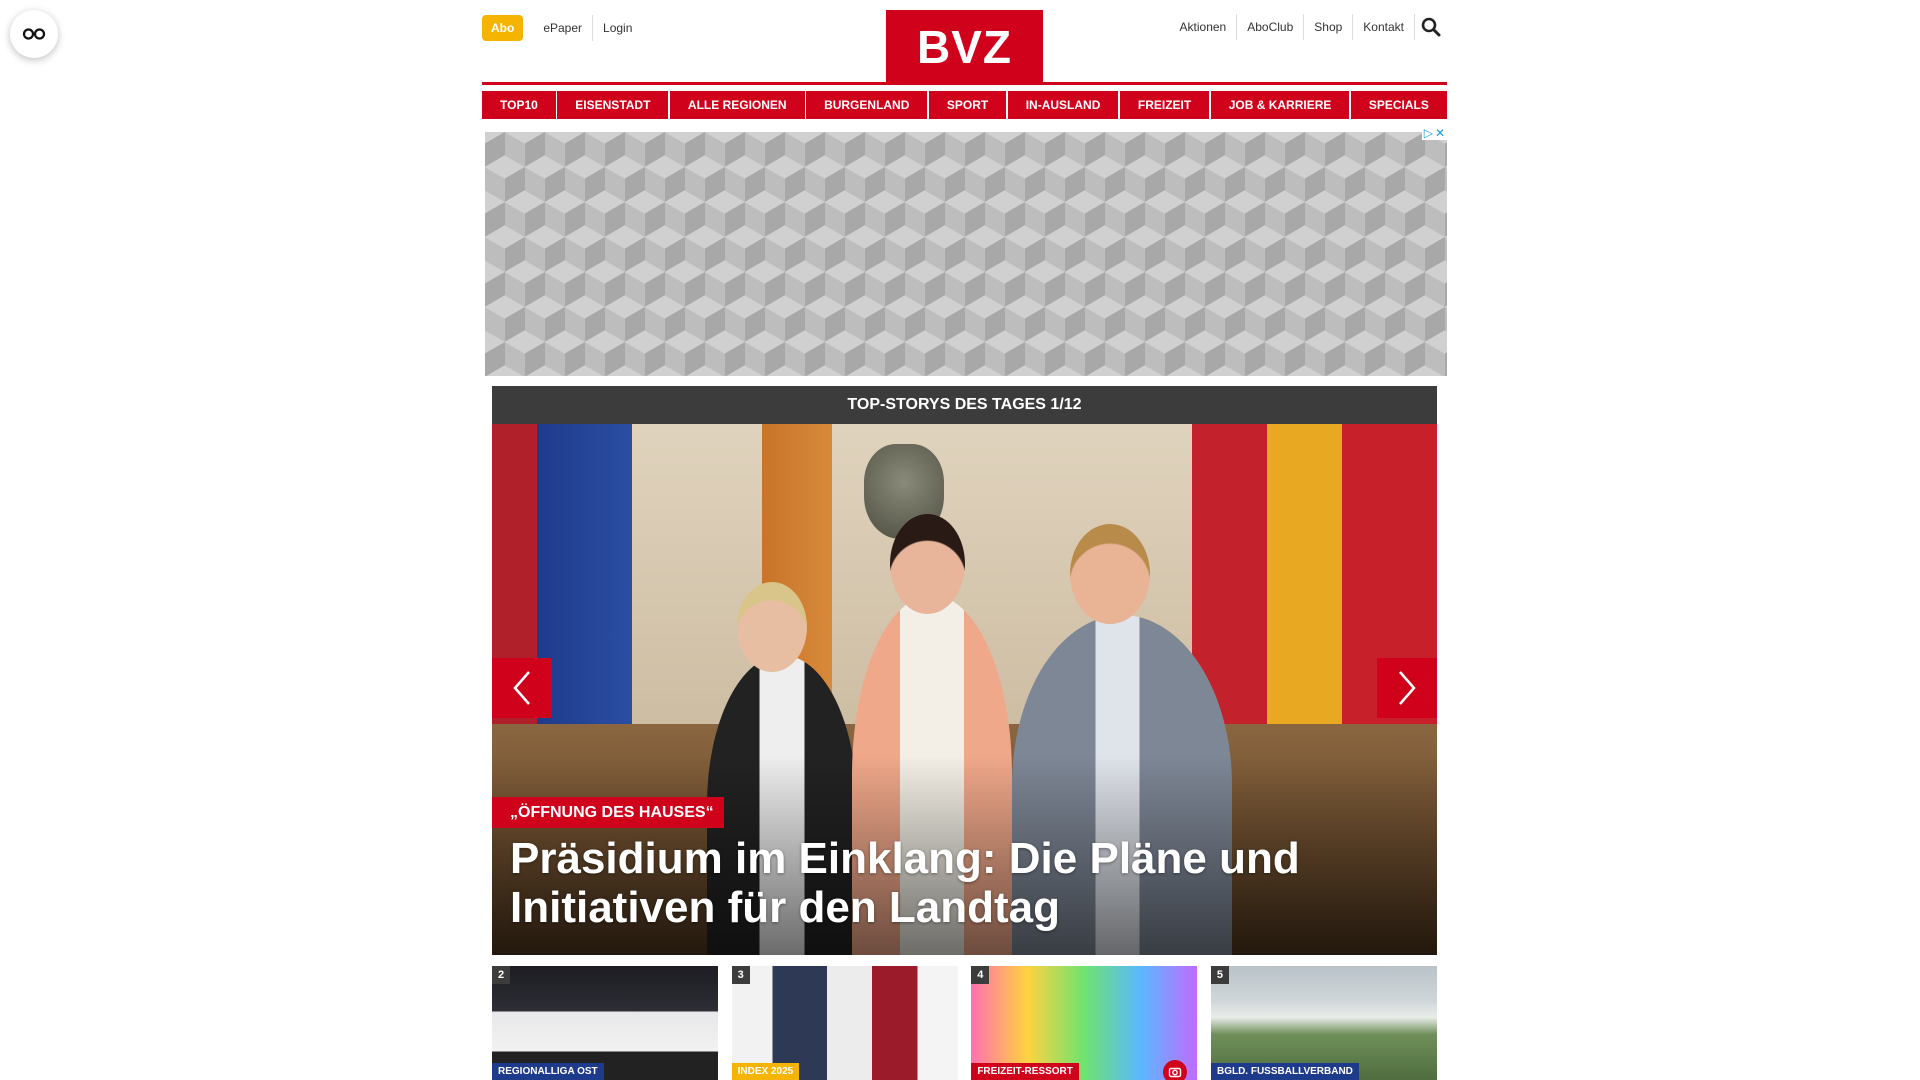 This screenshot has height=1080, width=1920. Describe the element at coordinates (608, 812) in the screenshot. I see `hero-kicker: „ÖFFNUNG DES HAUSES“` at that location.